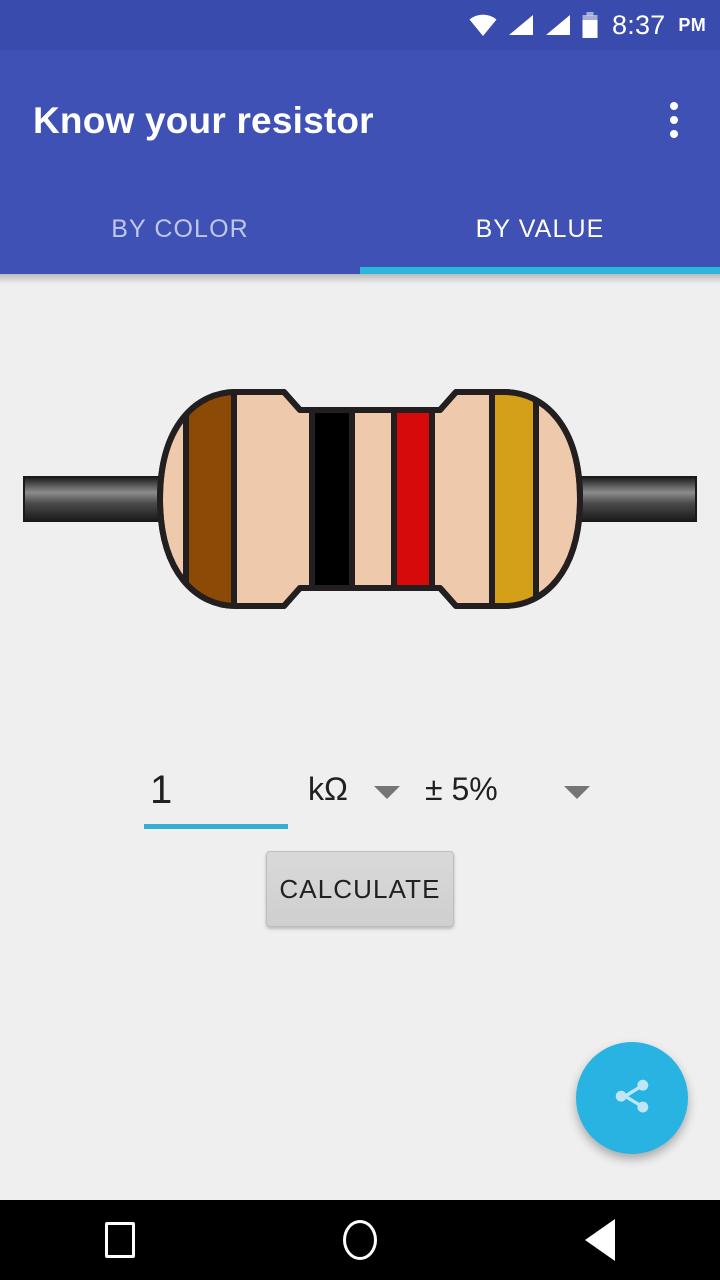 This screenshot has height=1280, width=720. What do you see at coordinates (590, 25) in the screenshot?
I see `battery-icon` at bounding box center [590, 25].